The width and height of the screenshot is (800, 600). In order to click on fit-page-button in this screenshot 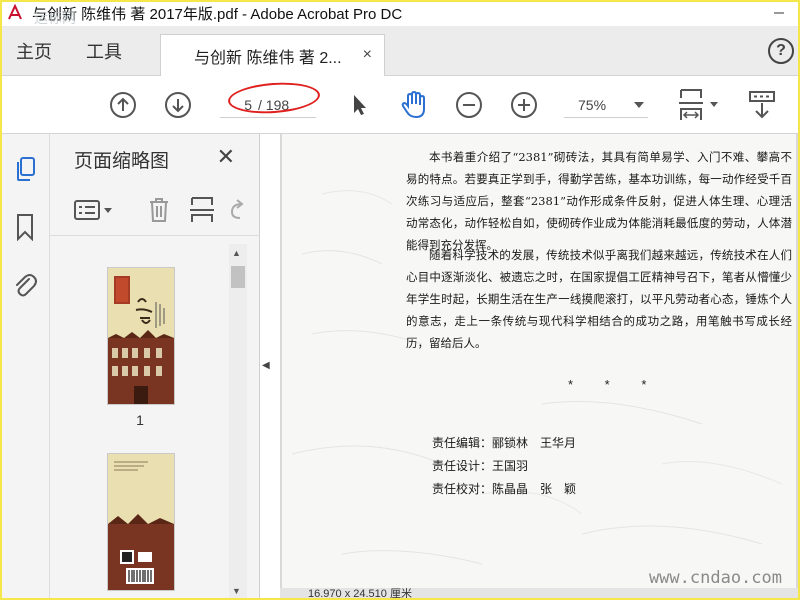, I will do `click(699, 105)`.